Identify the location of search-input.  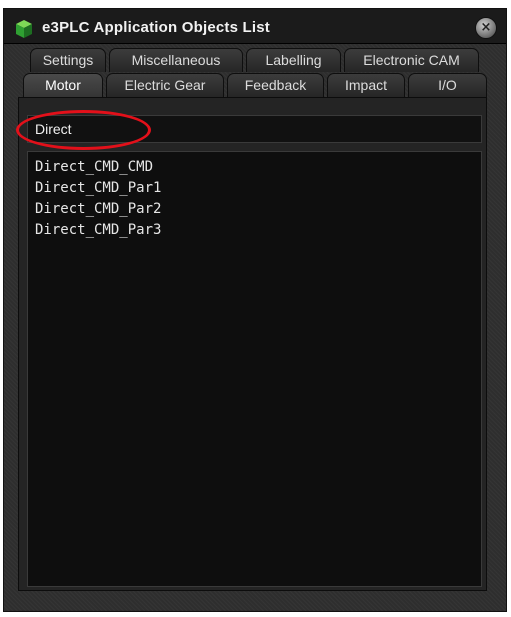
(254, 129).